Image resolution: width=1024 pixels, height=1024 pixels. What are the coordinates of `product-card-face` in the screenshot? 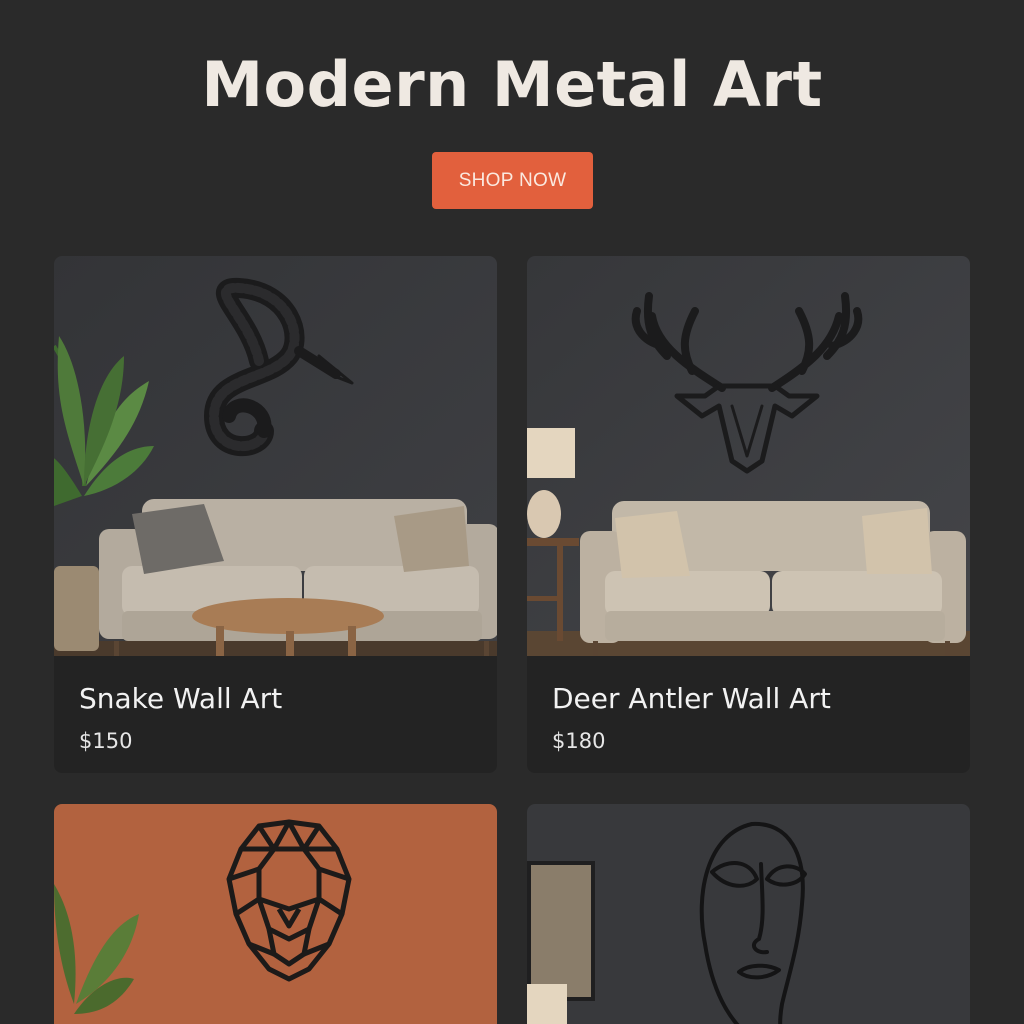 It's located at (748, 914).